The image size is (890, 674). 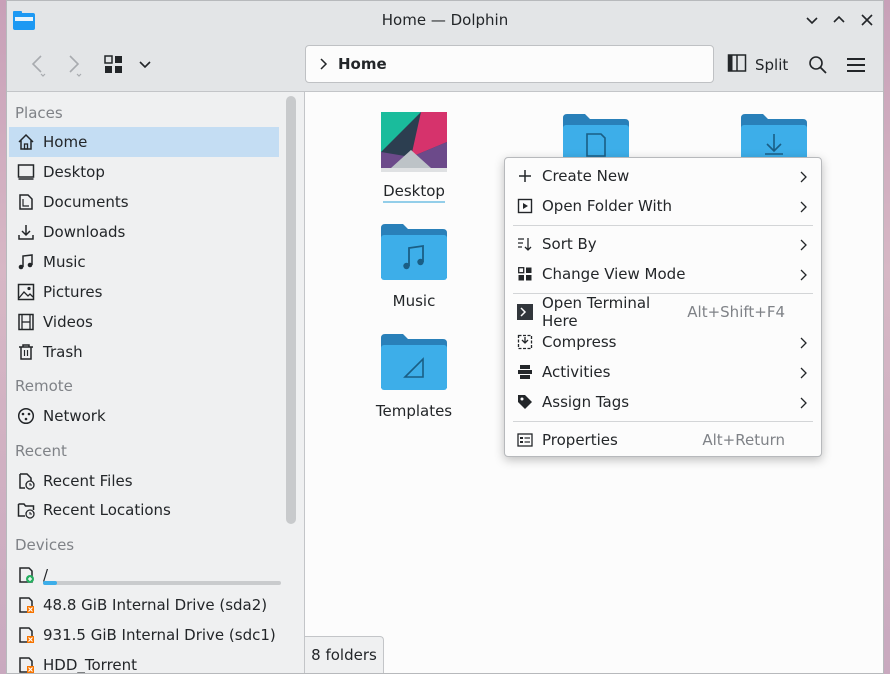 I want to click on sidebar-item-label: Documents, so click(x=86, y=202).